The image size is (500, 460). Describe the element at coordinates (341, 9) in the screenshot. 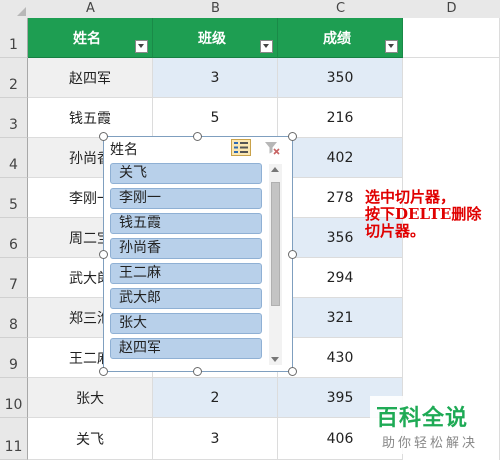

I see `column-header-c: C` at that location.